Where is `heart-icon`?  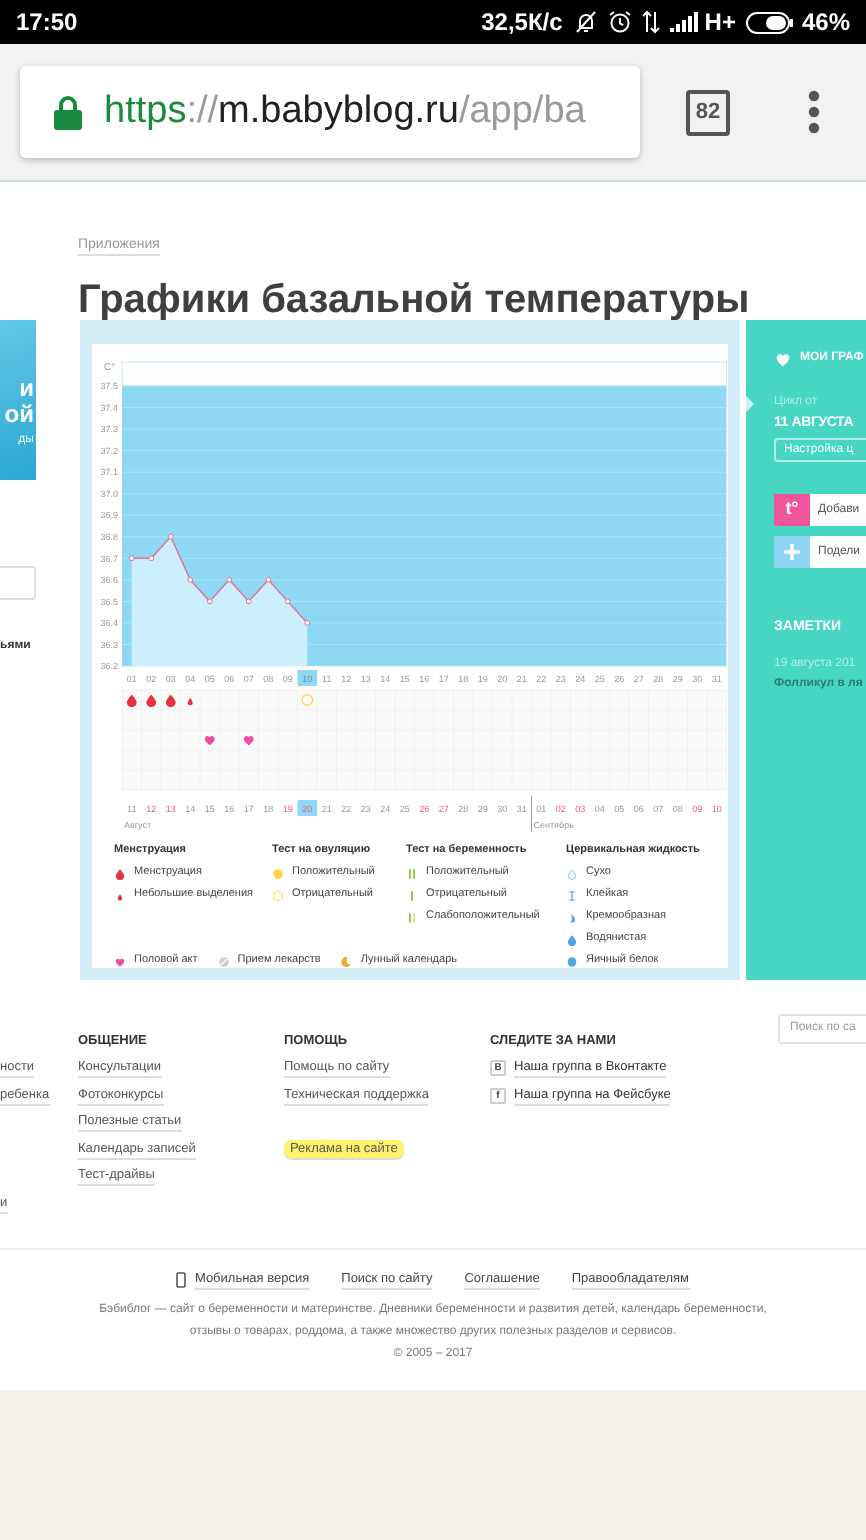
heart-icon is located at coordinates (783, 359).